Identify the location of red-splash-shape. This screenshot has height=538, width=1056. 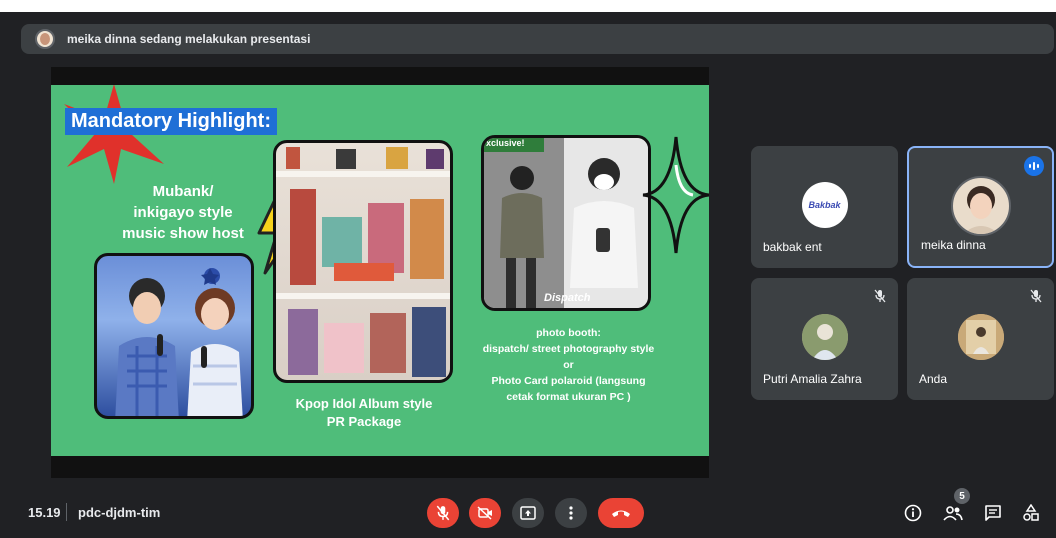
(114, 134).